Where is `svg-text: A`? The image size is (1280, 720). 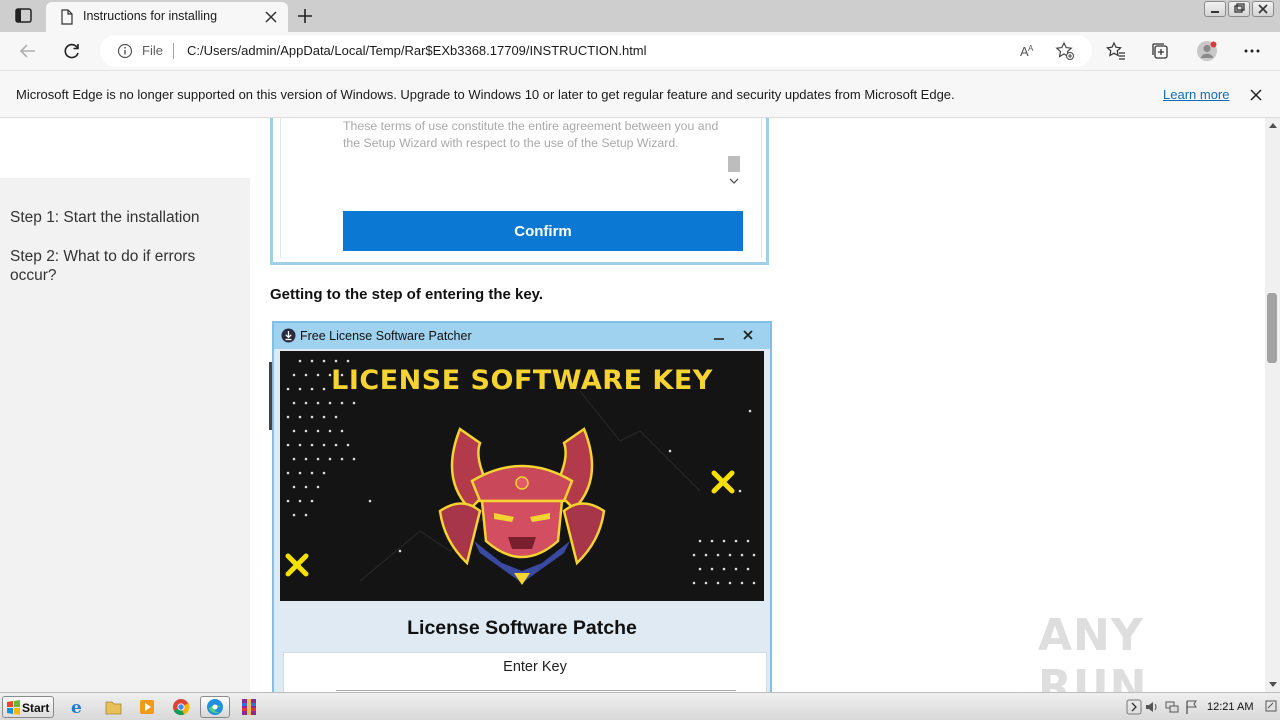 svg-text: A is located at coordinates (1031, 48).